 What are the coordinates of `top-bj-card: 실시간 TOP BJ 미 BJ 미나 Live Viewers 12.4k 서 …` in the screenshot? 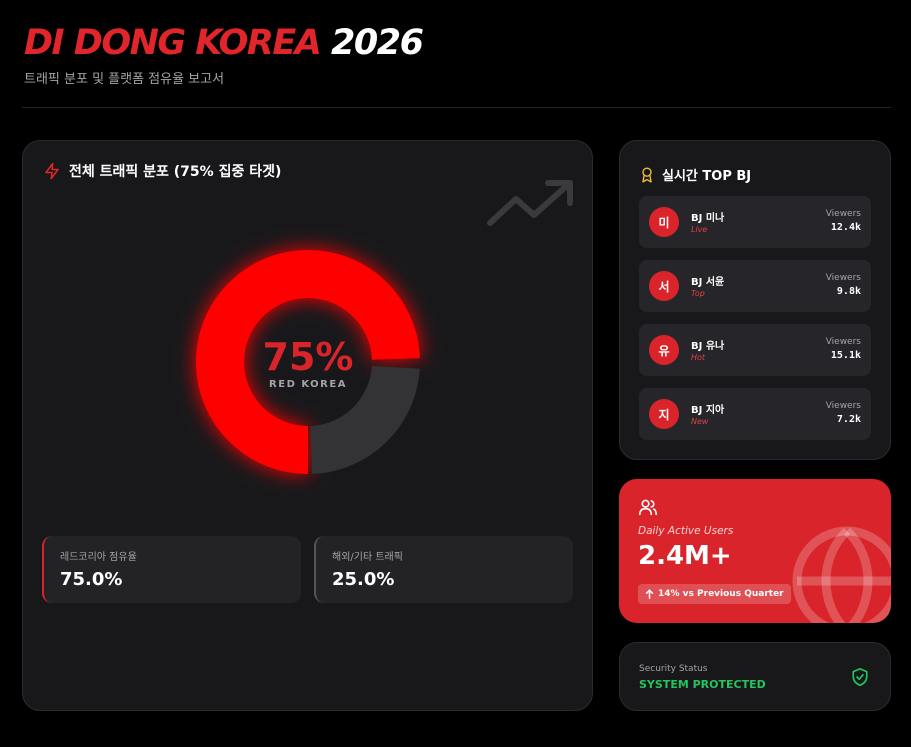 It's located at (755, 300).